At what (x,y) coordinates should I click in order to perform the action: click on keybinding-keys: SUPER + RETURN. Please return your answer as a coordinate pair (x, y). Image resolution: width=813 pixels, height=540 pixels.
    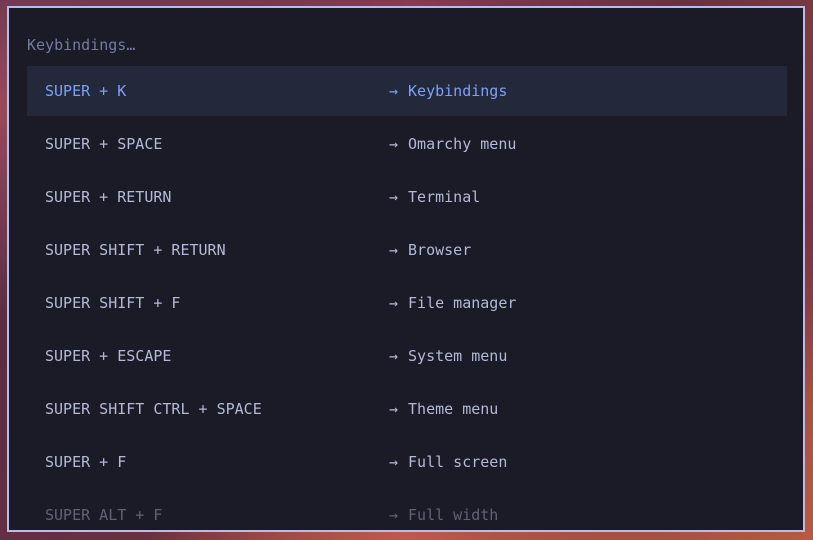
    Looking at the image, I should click on (108, 197).